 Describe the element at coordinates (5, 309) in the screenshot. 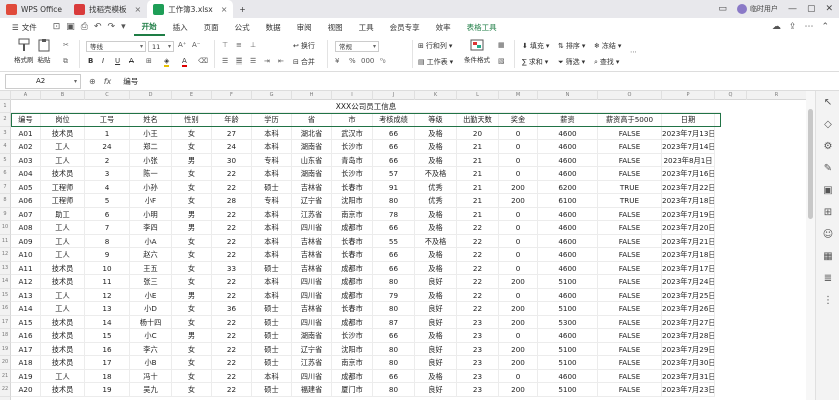

I see `row-header: 16` at that location.